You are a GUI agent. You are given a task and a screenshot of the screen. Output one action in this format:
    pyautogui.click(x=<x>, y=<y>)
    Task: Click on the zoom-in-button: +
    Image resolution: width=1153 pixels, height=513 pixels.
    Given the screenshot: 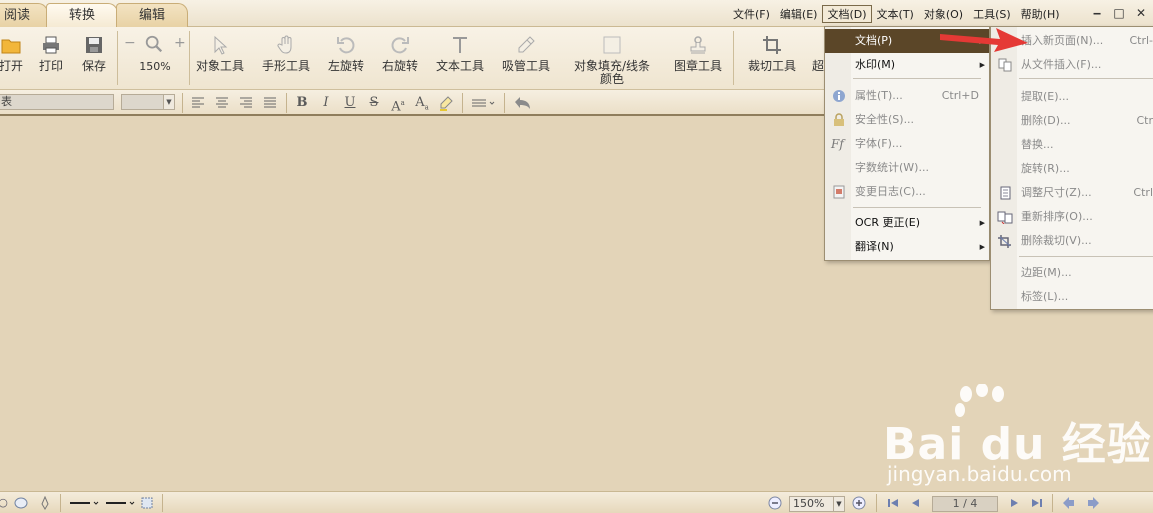 What is the action you would take?
    pyautogui.click(x=180, y=43)
    